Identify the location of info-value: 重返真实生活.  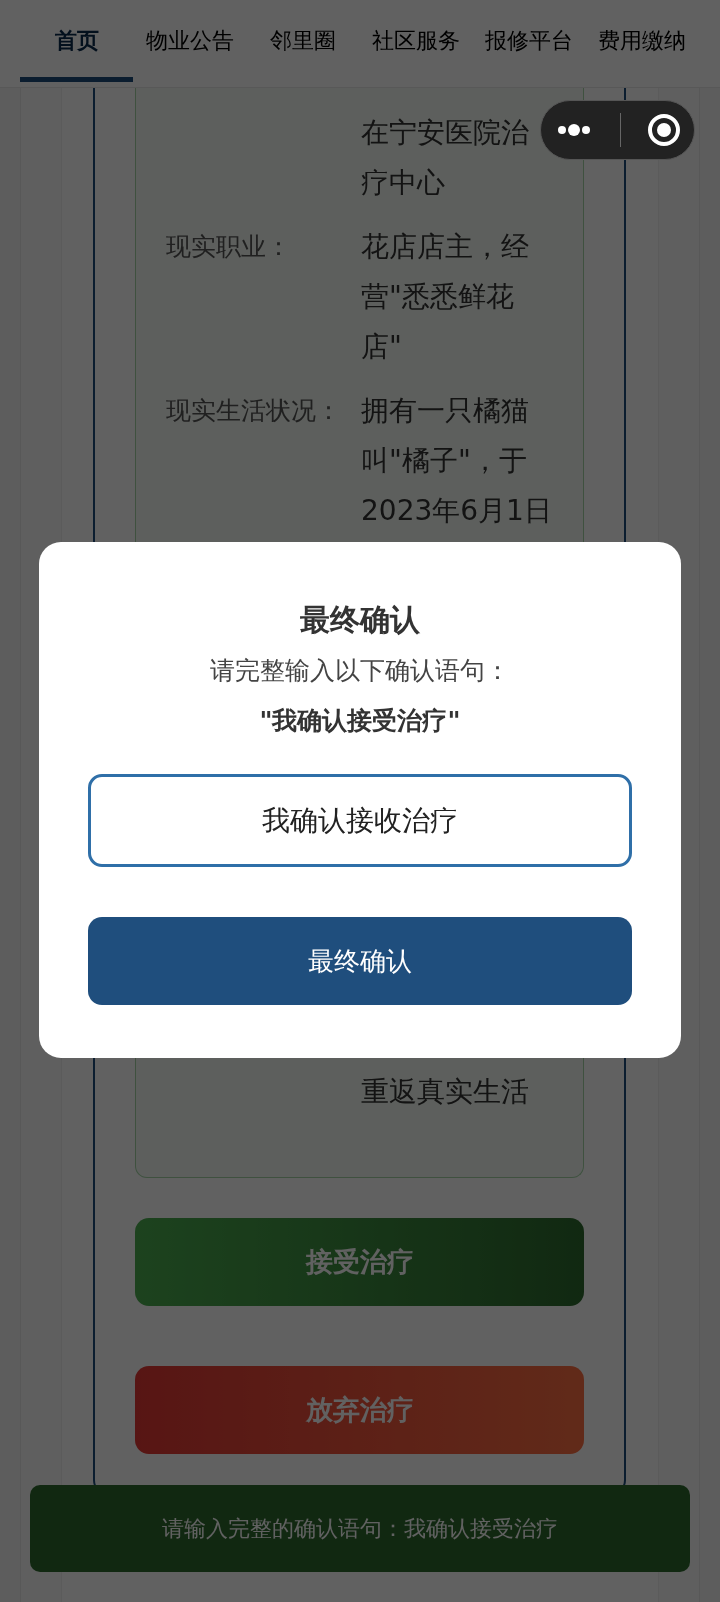
(445, 1092).